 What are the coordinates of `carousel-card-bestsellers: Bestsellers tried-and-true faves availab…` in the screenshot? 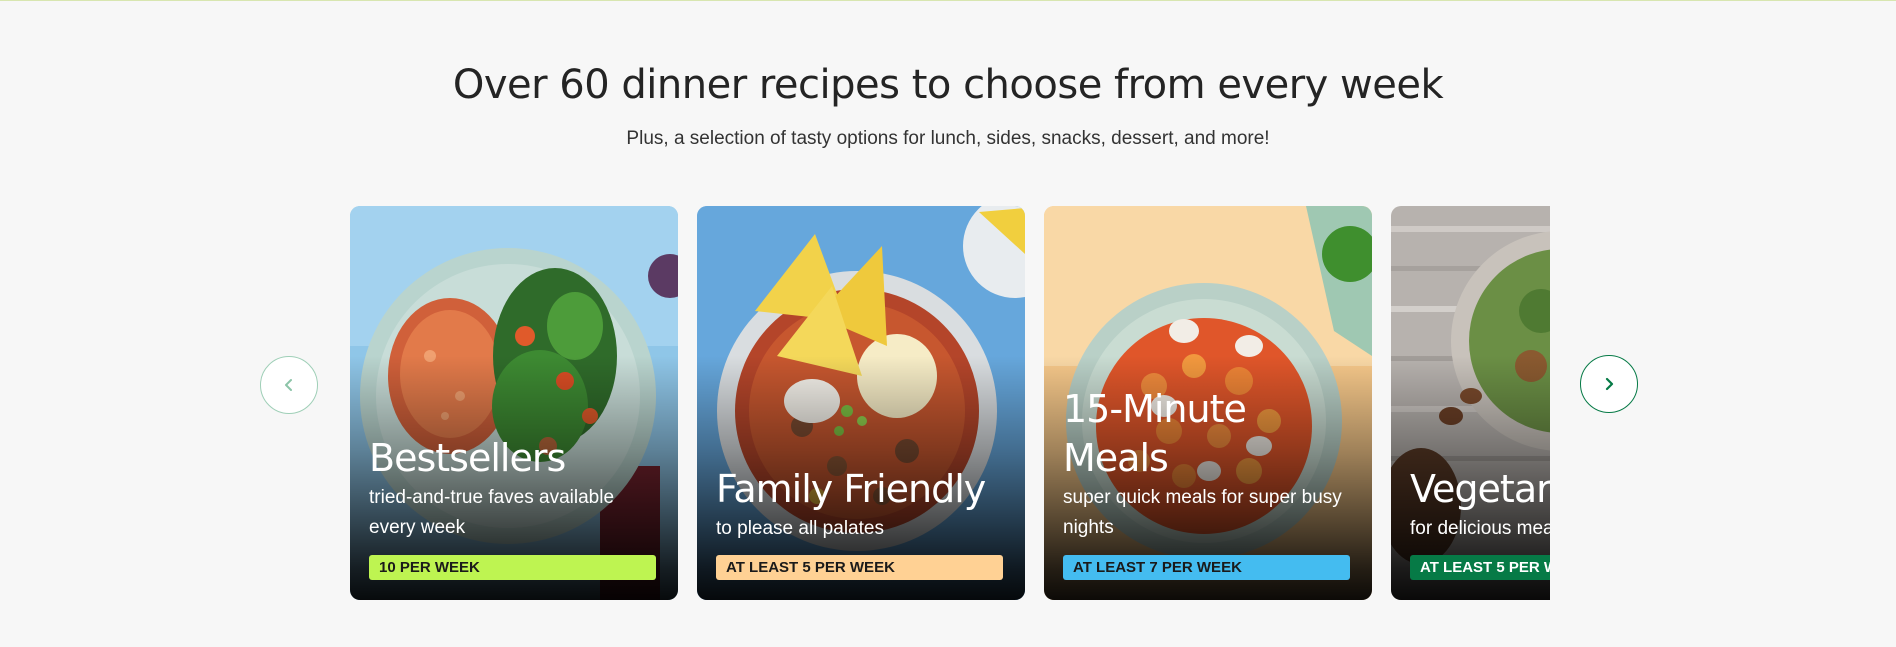 It's located at (514, 403).